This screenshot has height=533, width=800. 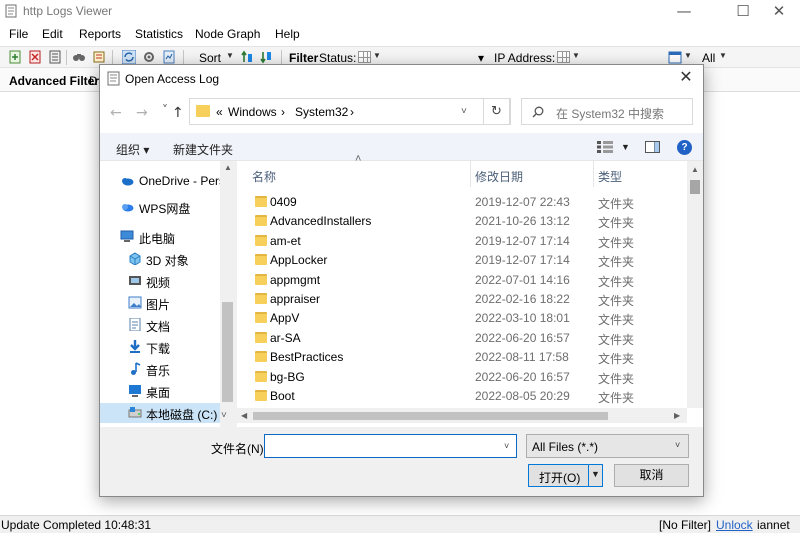 I want to click on properties-icon, so click(x=55, y=57).